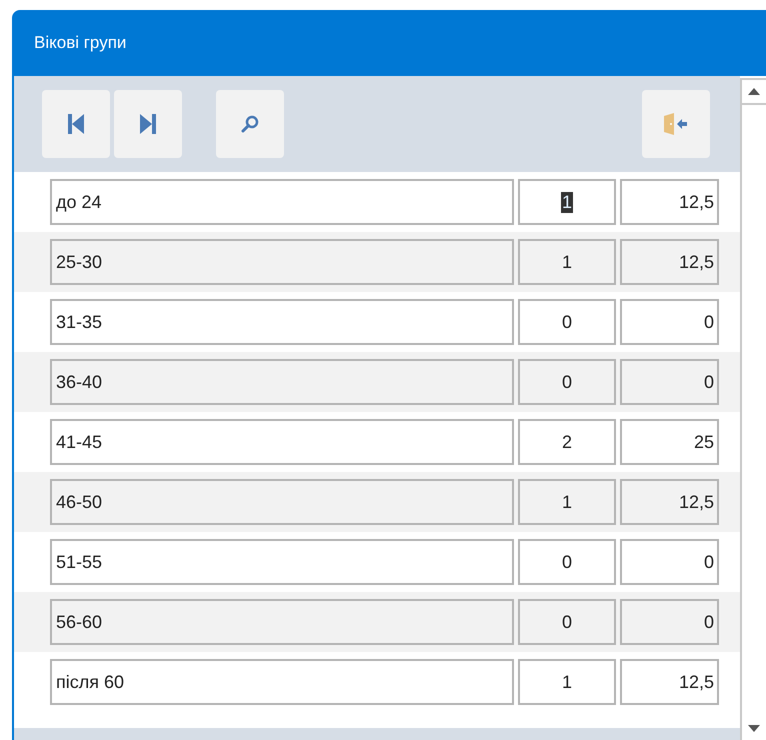  Describe the element at coordinates (282, 442) in the screenshot. I see `age-group-field: 41-45` at that location.